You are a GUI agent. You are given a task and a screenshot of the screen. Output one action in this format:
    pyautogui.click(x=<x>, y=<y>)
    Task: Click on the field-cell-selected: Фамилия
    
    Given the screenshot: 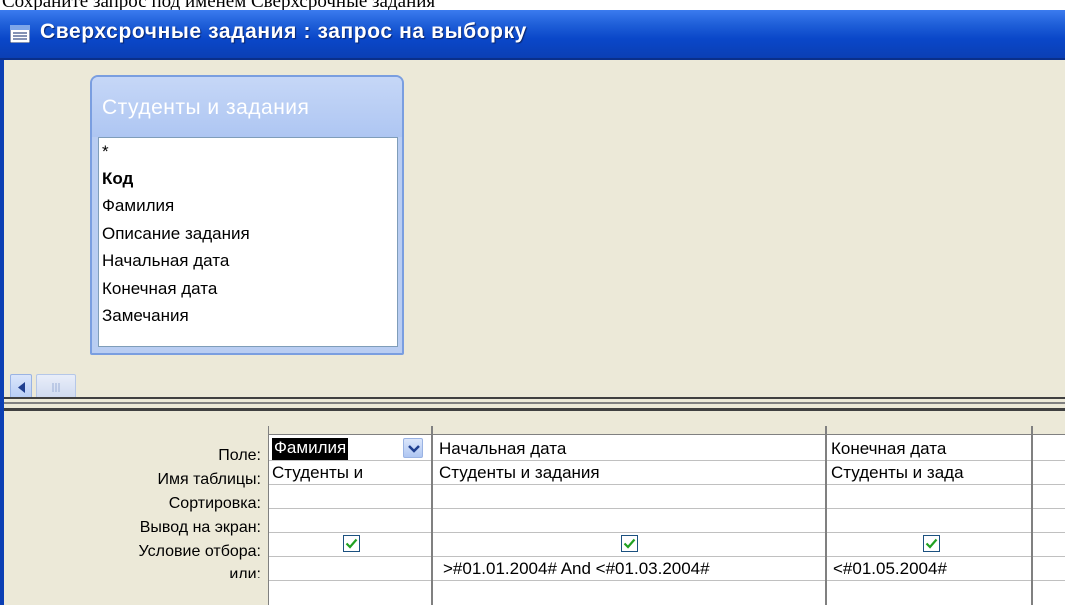 What is the action you would take?
    pyautogui.click(x=310, y=449)
    